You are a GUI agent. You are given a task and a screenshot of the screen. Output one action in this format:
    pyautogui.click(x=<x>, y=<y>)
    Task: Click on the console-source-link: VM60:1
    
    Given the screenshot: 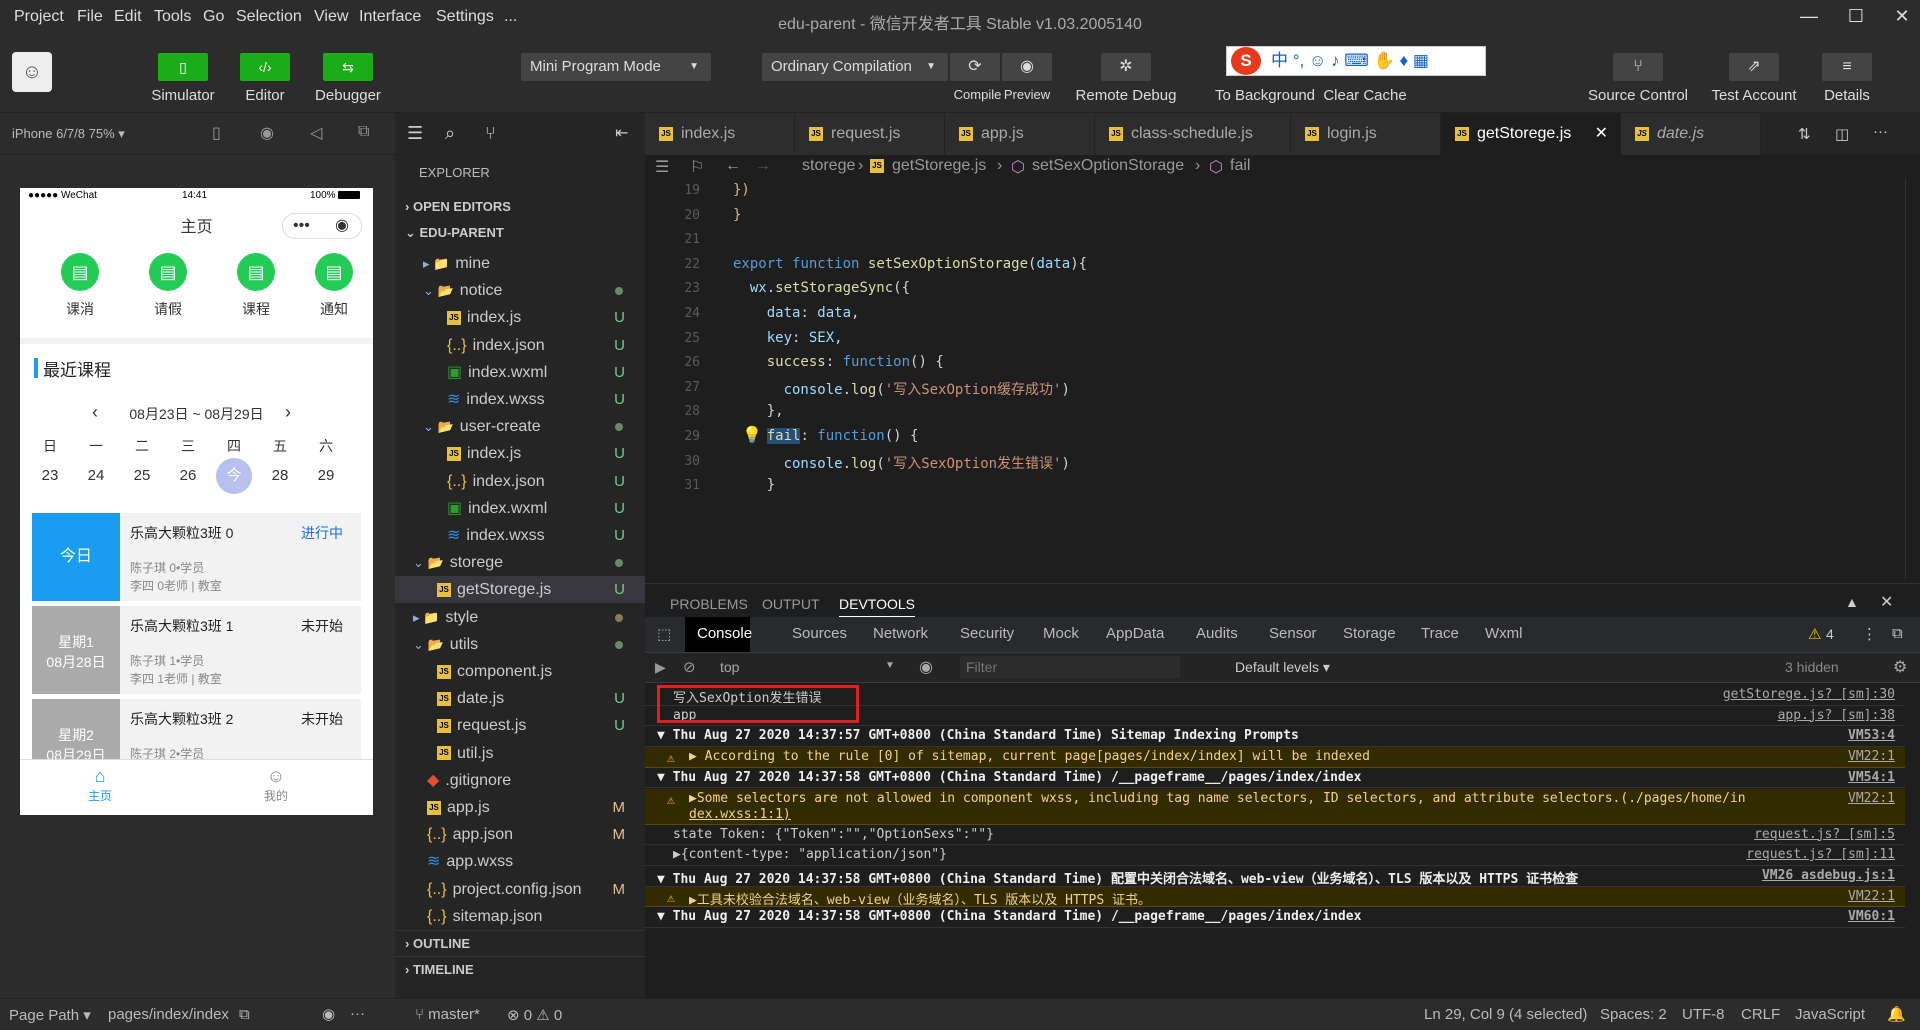 What is the action you would take?
    pyautogui.click(x=1871, y=916)
    